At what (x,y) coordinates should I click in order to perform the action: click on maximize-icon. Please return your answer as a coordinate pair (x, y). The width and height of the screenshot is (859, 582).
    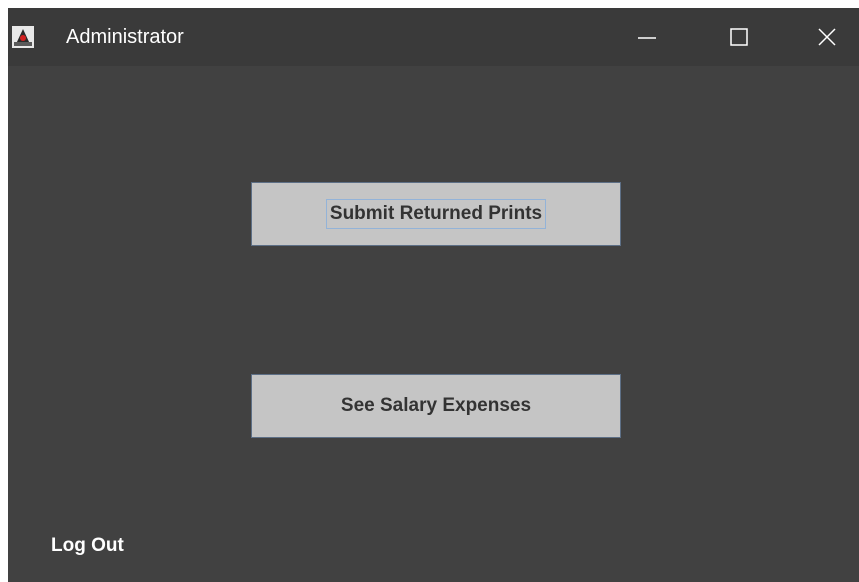
    Looking at the image, I should click on (739, 37).